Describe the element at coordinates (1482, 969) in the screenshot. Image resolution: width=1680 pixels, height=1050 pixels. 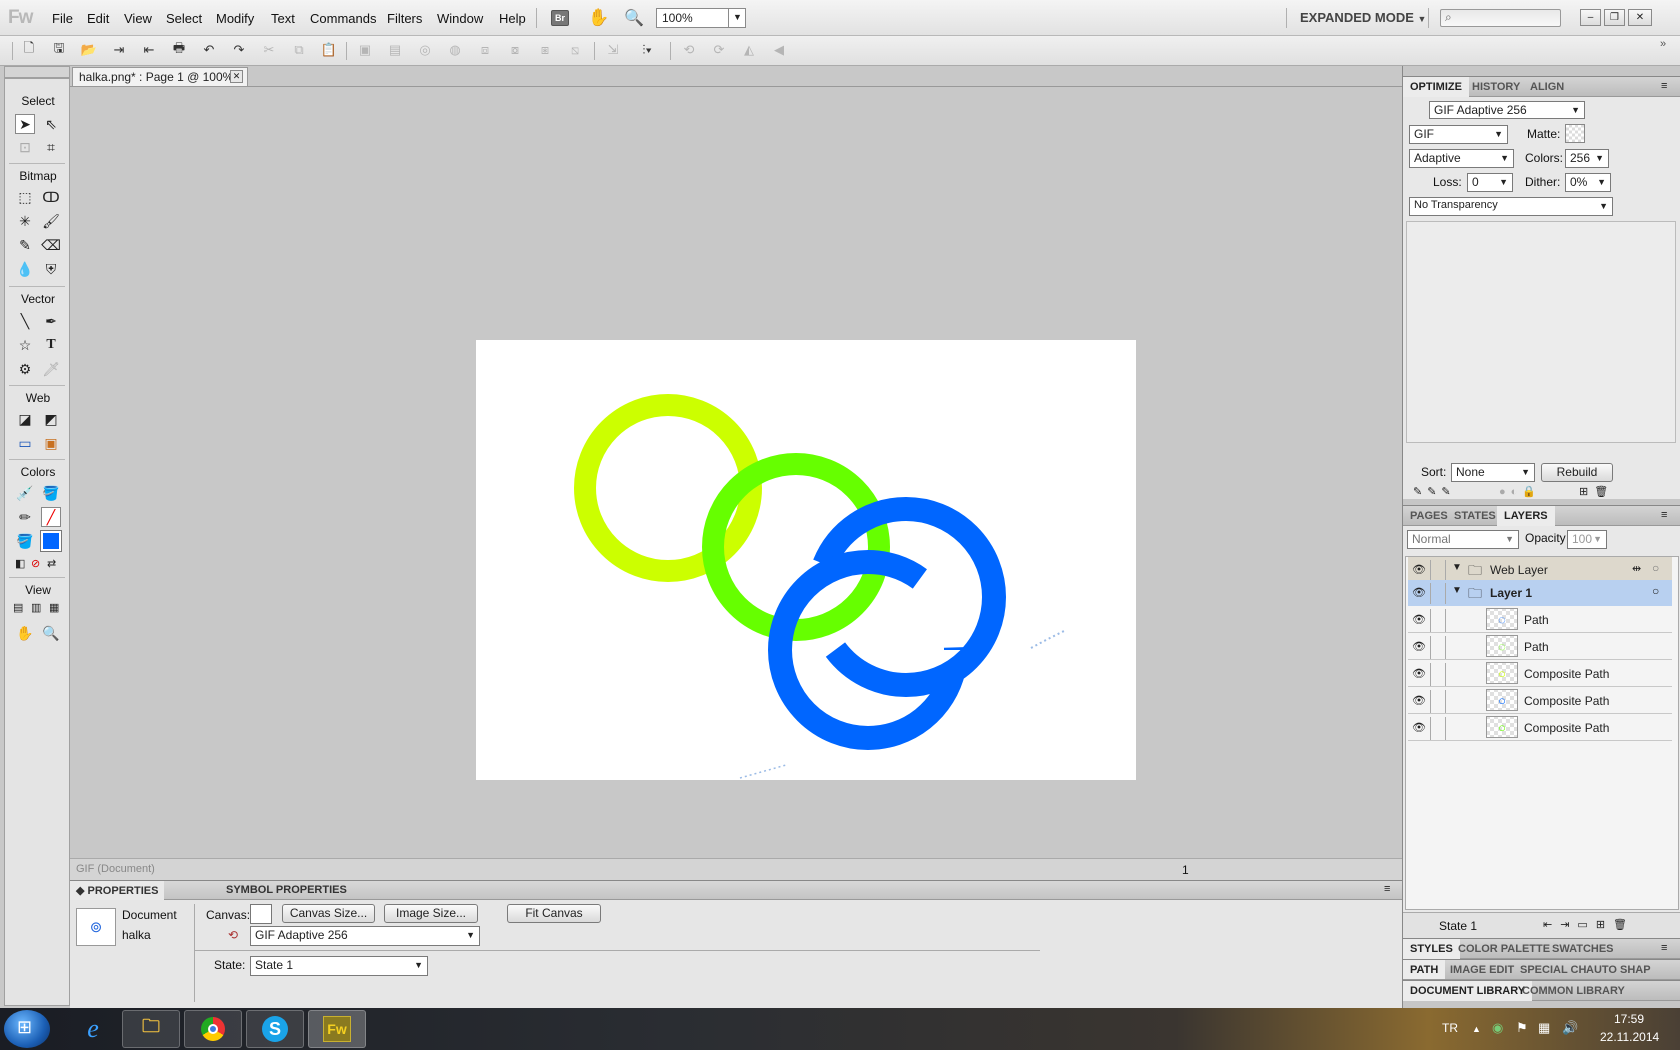
I see `tab-image-edit: IMAGE EDIT` at that location.